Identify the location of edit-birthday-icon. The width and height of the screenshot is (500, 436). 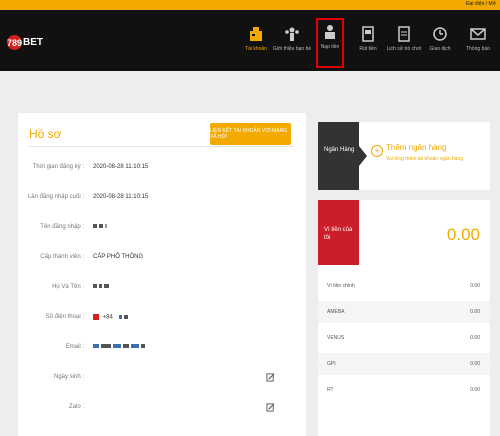
(270, 377).